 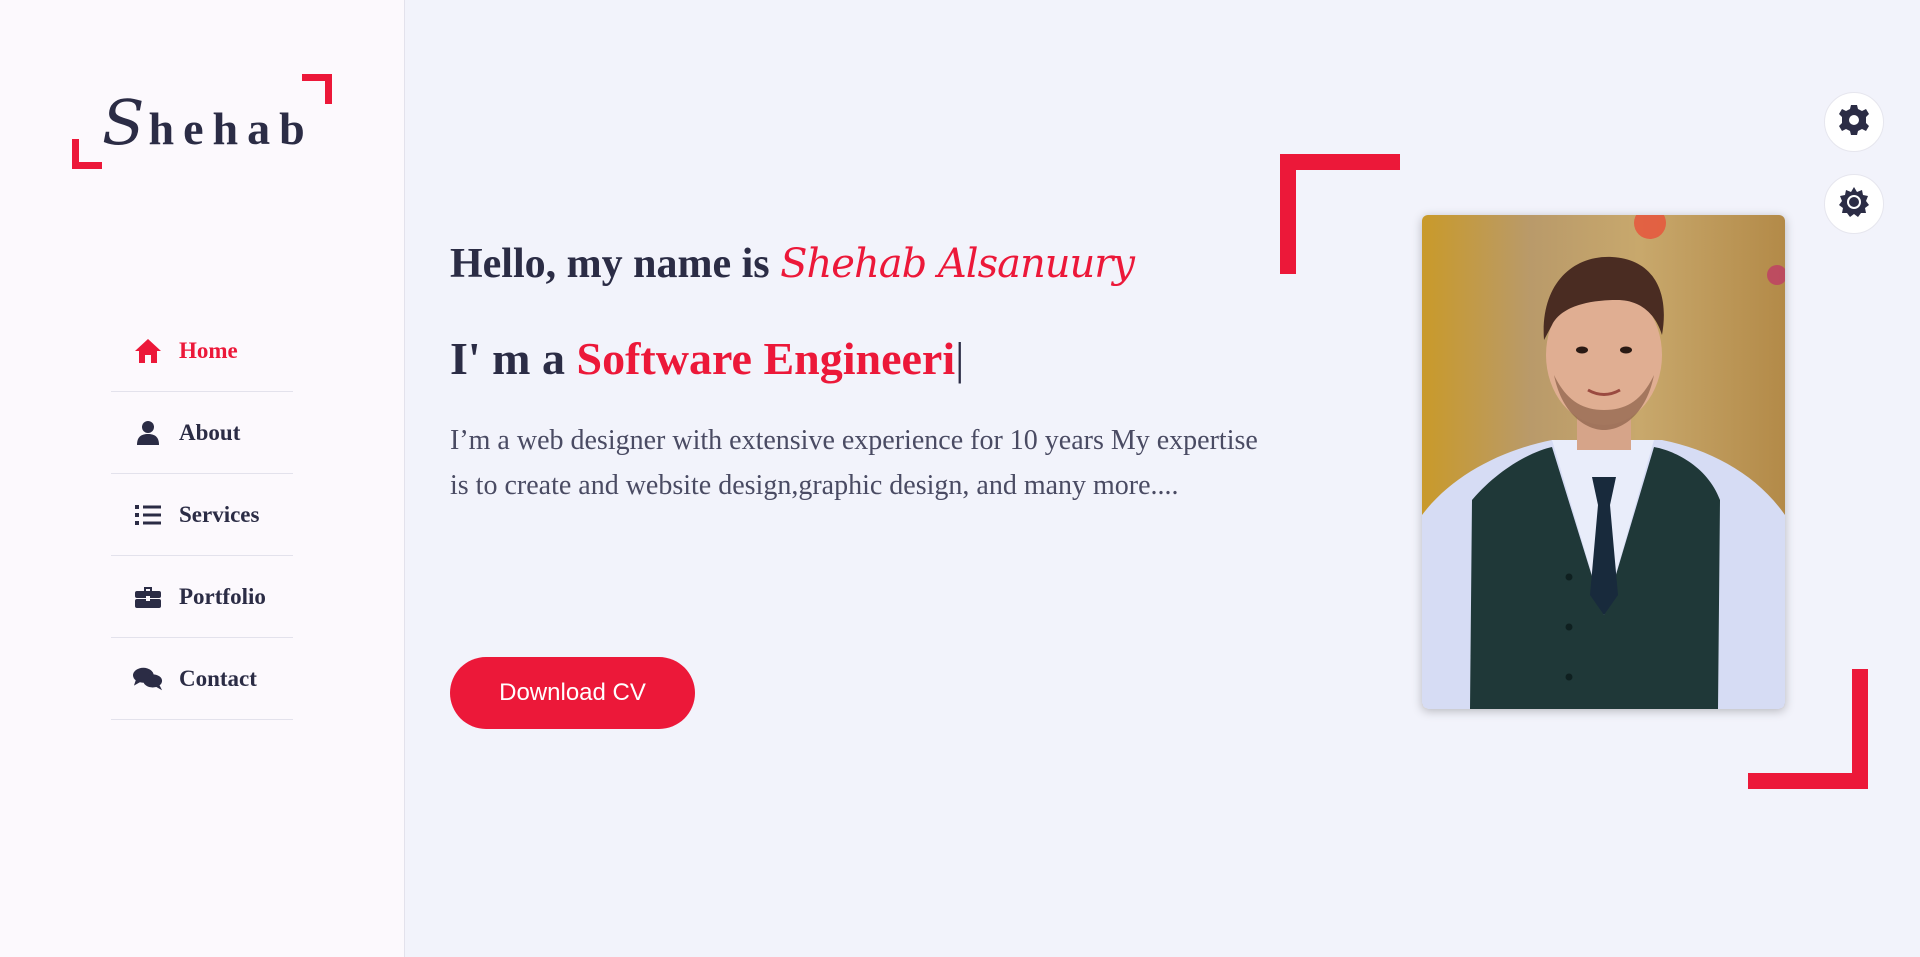 I want to click on comments-icon, so click(x=148, y=679).